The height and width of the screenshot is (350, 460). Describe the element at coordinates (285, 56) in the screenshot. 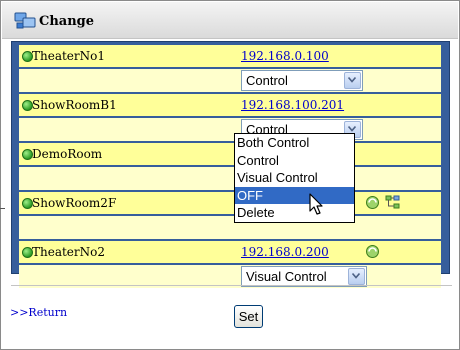

I see `device-ip-link: 192.168.0.100` at that location.